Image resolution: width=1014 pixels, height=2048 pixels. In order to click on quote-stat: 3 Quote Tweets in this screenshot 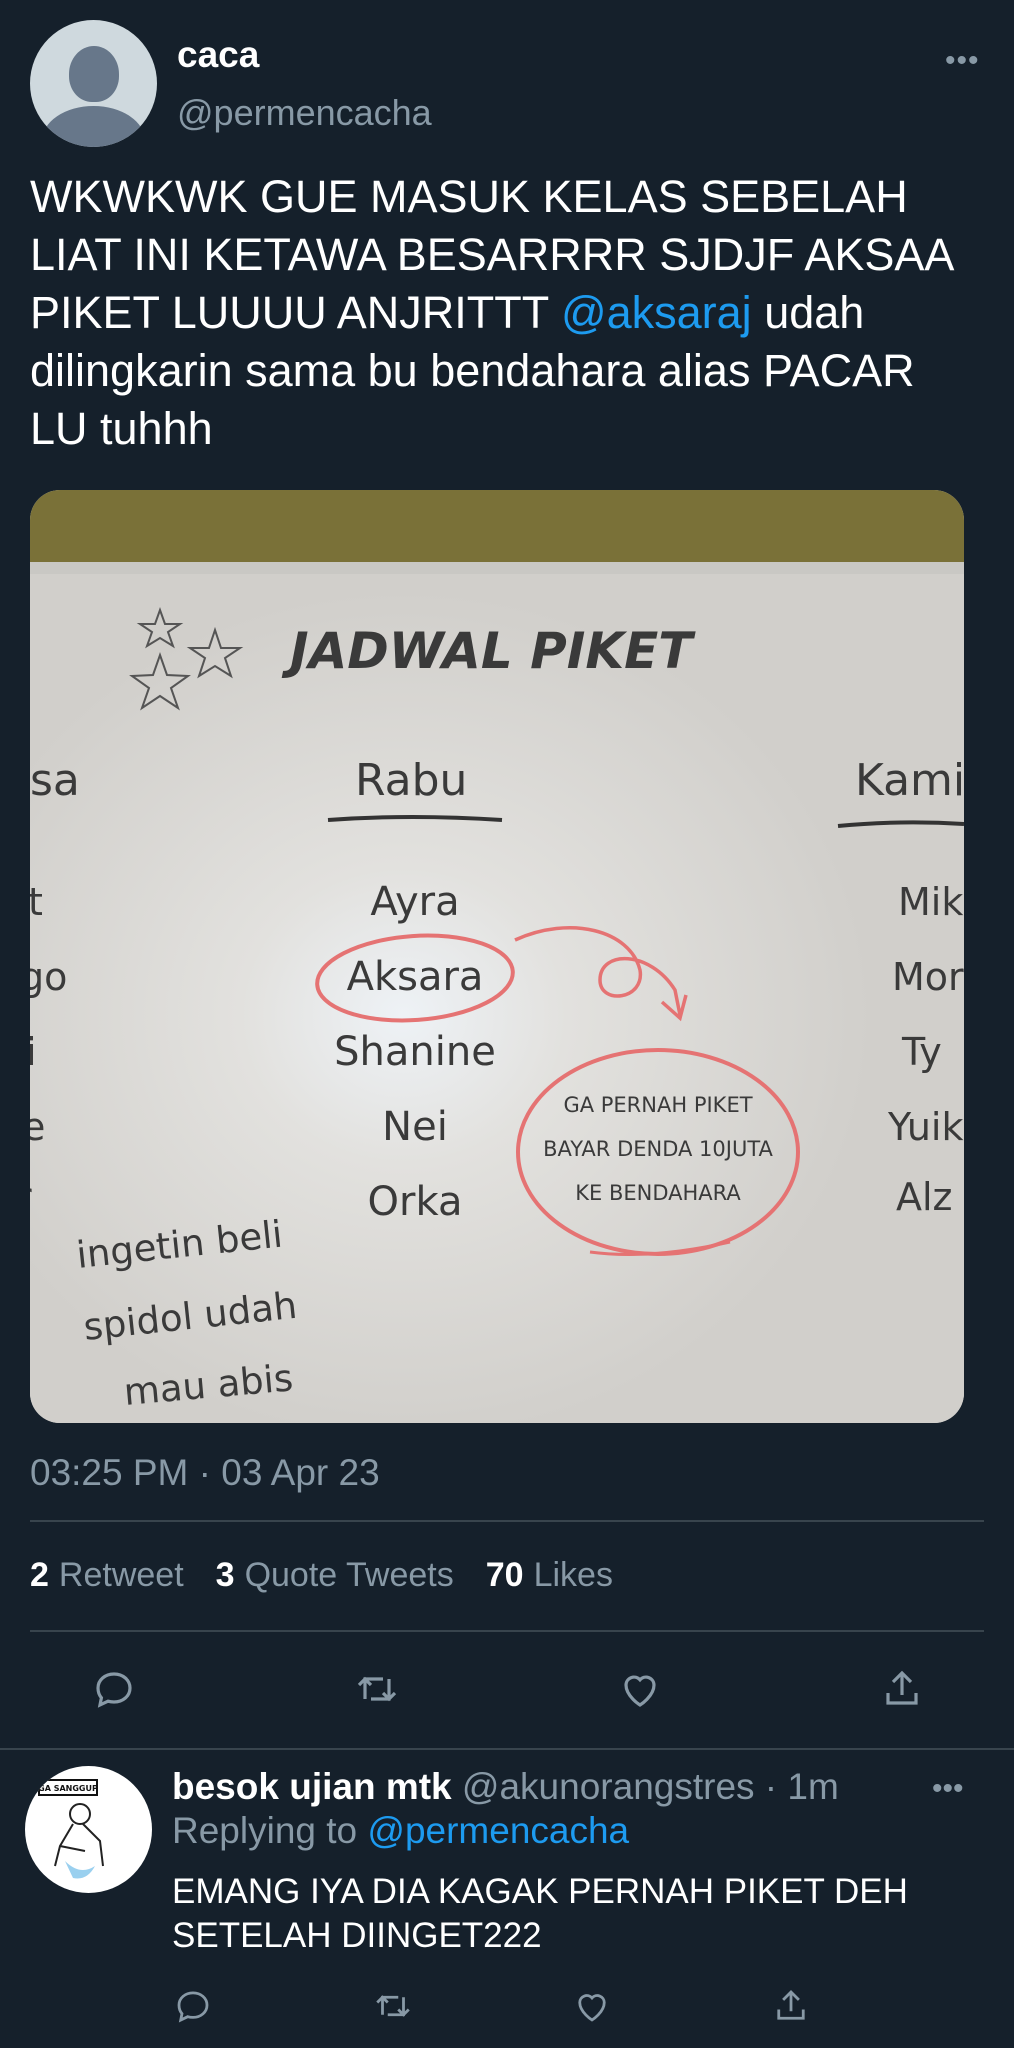, I will do `click(335, 1575)`.